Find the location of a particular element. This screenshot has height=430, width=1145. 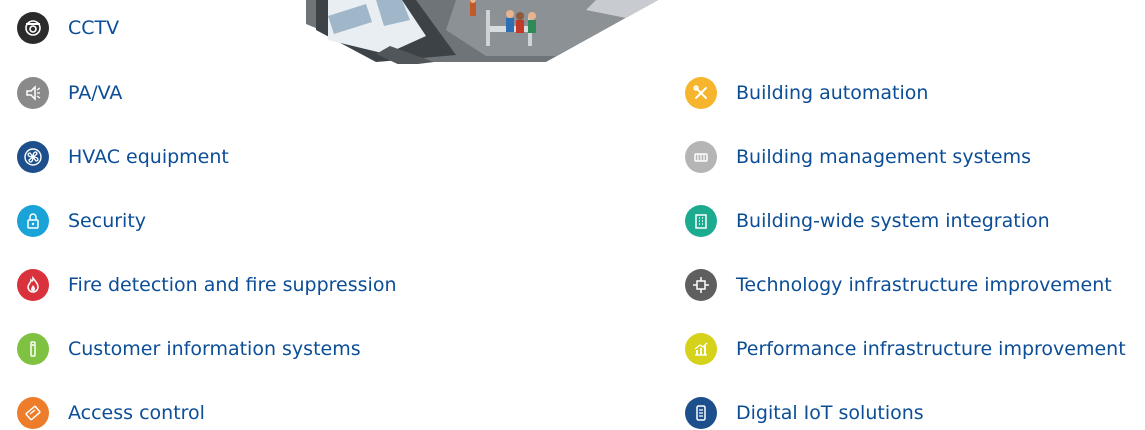

list-item-label: CCTV is located at coordinates (94, 28).